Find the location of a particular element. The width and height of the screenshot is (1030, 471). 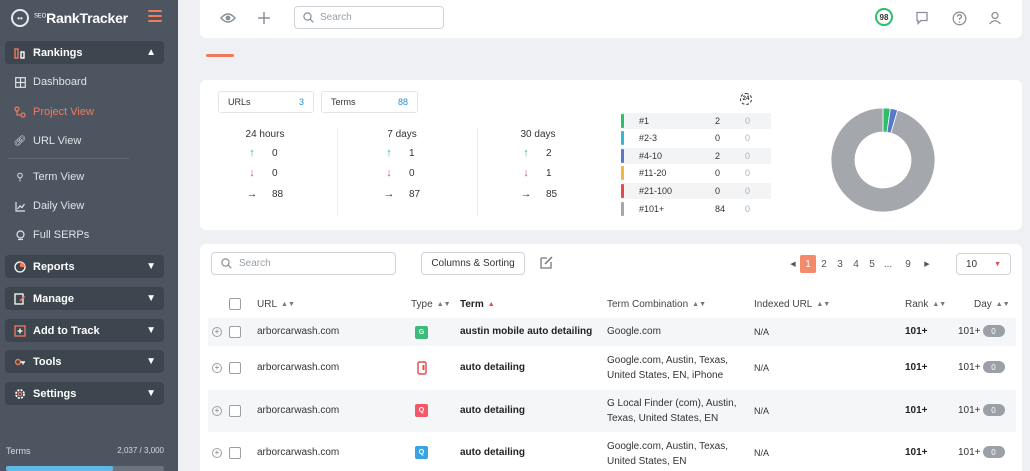

columns-sorting-button: Columns & Sorting is located at coordinates (473, 263).